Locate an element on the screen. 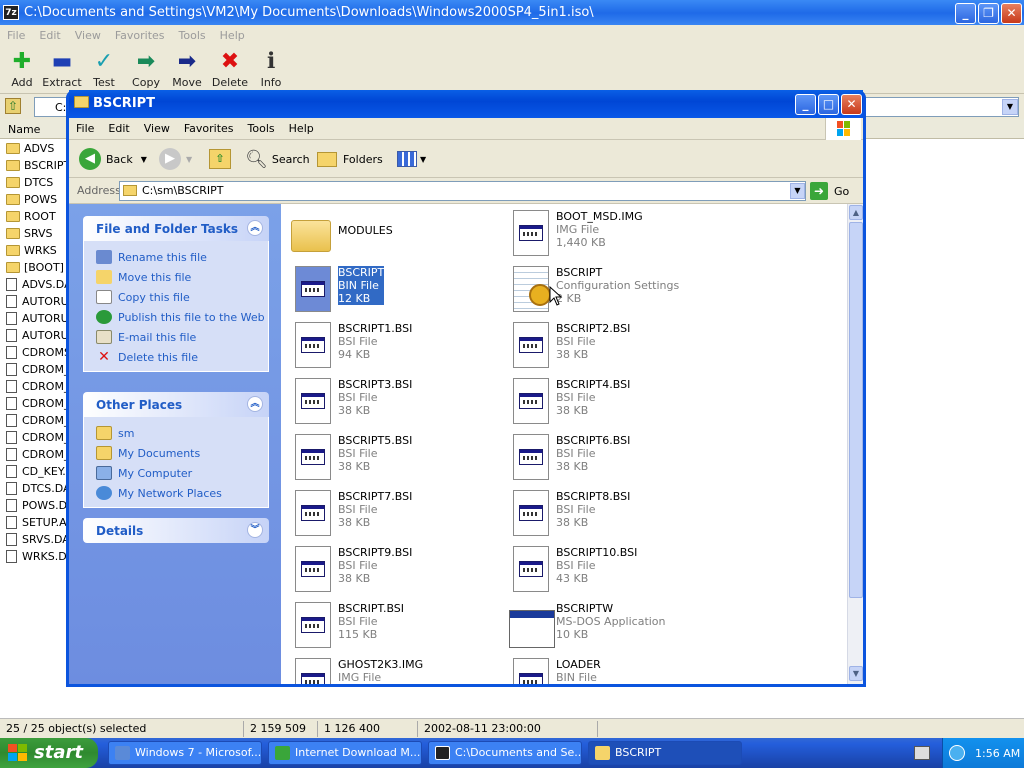  tray-chevron-icon is located at coordinates (957, 753).